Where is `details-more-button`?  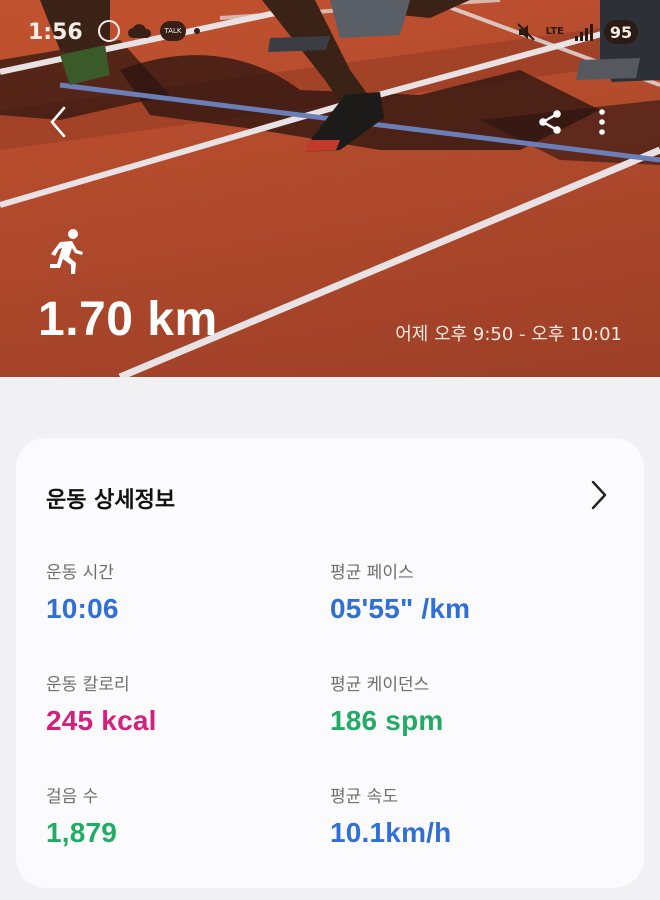 details-more-button is located at coordinates (599, 495).